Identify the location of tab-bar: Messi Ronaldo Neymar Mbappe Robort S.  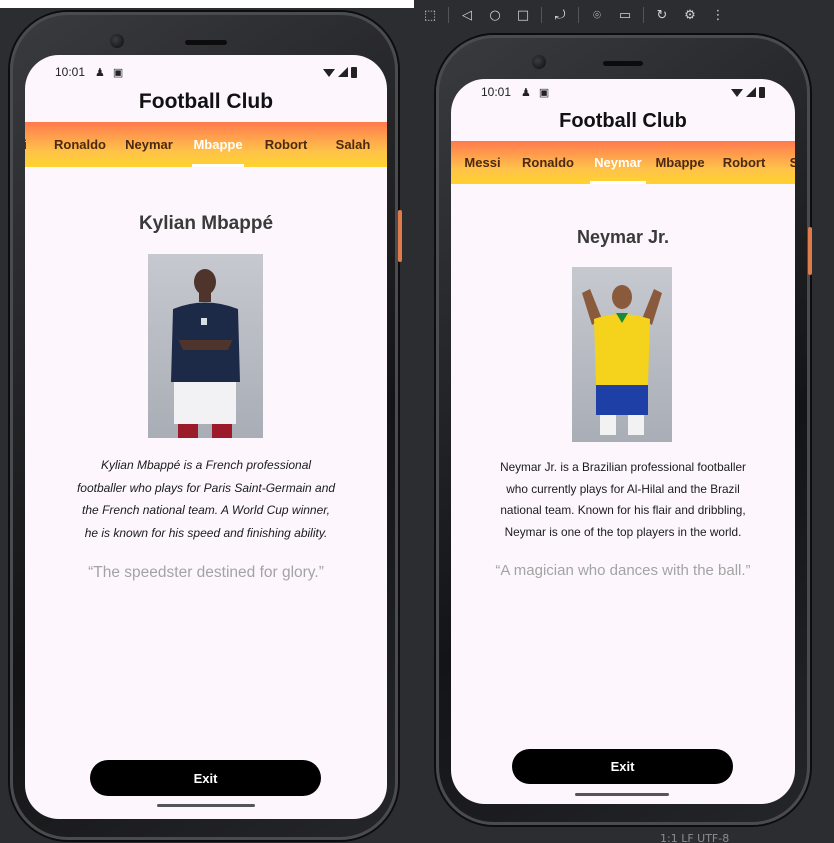
(623, 162).